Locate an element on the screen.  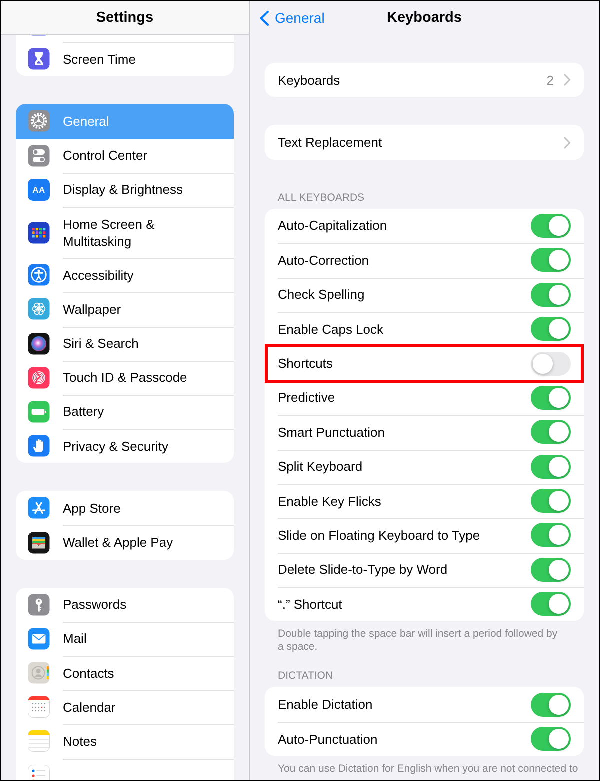
back-chevron-icon is located at coordinates (264, 18).